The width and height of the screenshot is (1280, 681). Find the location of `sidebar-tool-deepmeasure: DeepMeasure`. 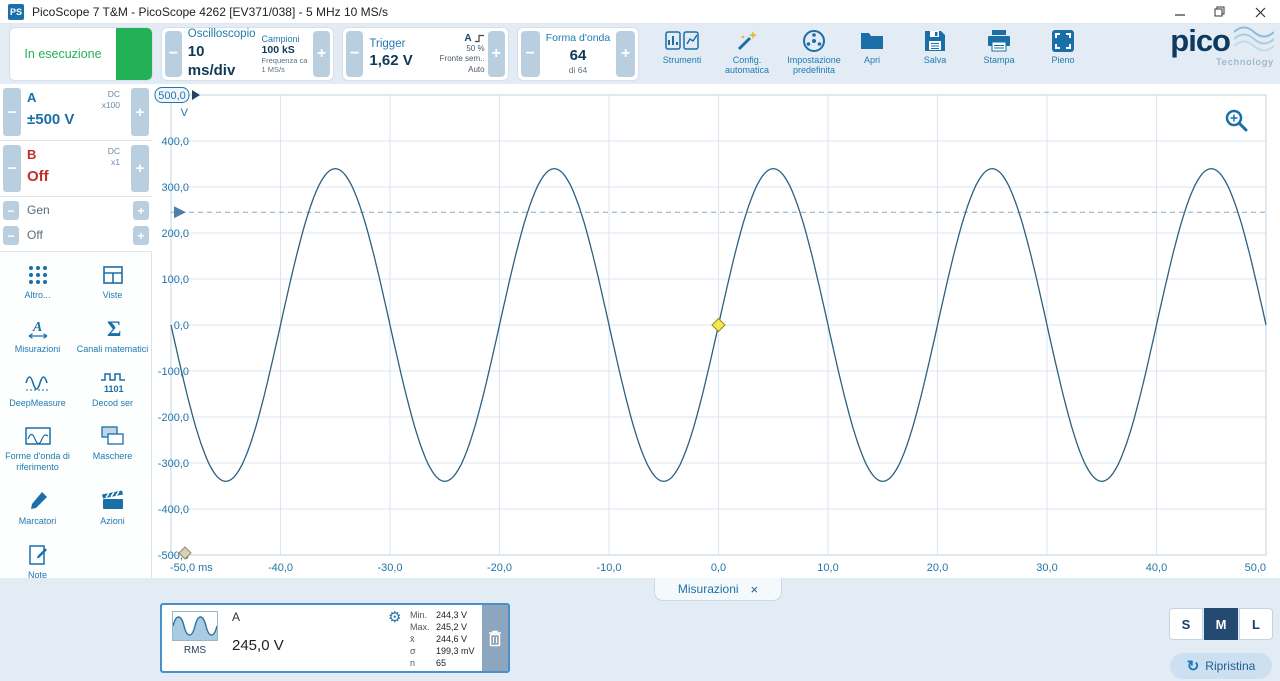

sidebar-tool-deepmeasure: DeepMeasure is located at coordinates (38, 388).